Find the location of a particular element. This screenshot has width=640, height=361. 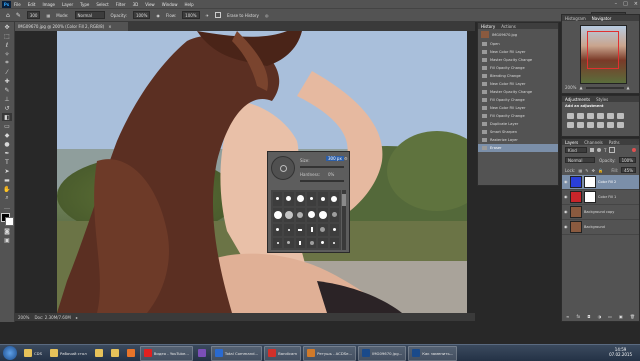

brush-hardness-slider is located at coordinates (322, 181).